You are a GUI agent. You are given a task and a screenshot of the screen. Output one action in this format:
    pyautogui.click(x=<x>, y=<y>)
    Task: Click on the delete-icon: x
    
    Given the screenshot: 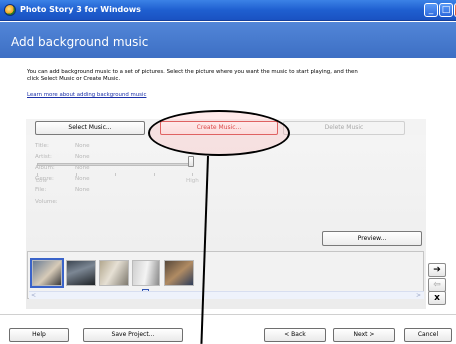 What is the action you would take?
    pyautogui.click(x=437, y=298)
    